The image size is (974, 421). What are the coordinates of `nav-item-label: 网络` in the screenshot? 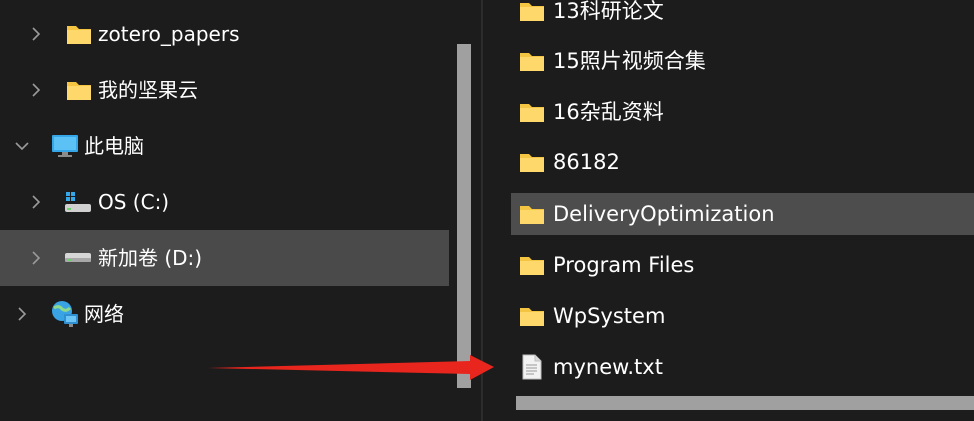 It's located at (104, 314).